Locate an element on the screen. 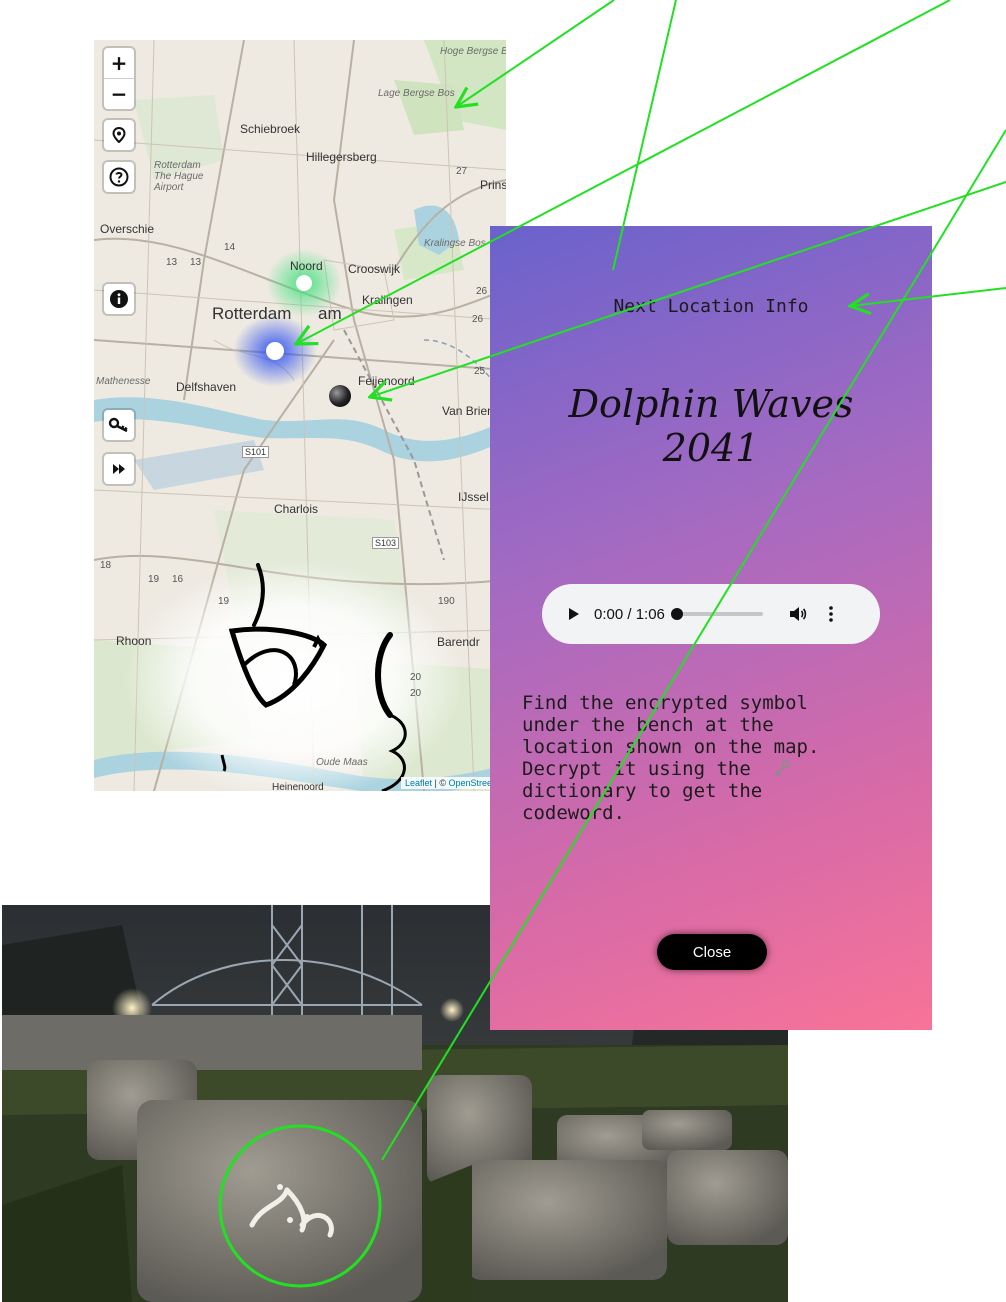 The height and width of the screenshot is (1302, 1006). map-label: Rhoon is located at coordinates (134, 641).